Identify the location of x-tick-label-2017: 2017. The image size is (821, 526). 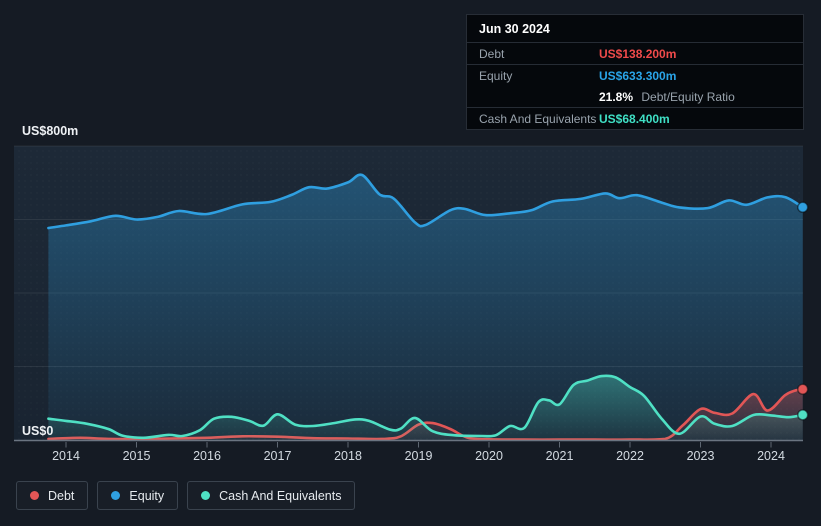
(277, 456).